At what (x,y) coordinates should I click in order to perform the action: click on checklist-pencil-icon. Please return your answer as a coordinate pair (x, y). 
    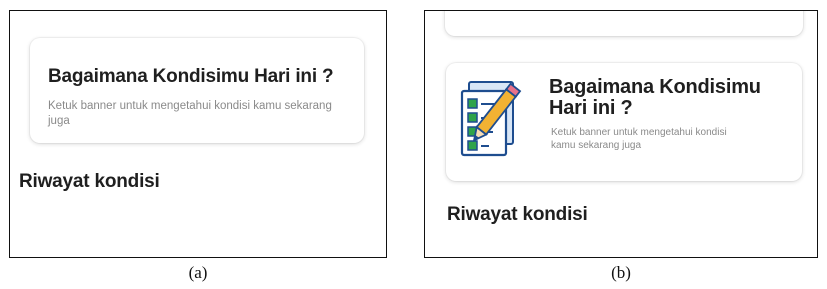
    Looking at the image, I should click on (491, 119).